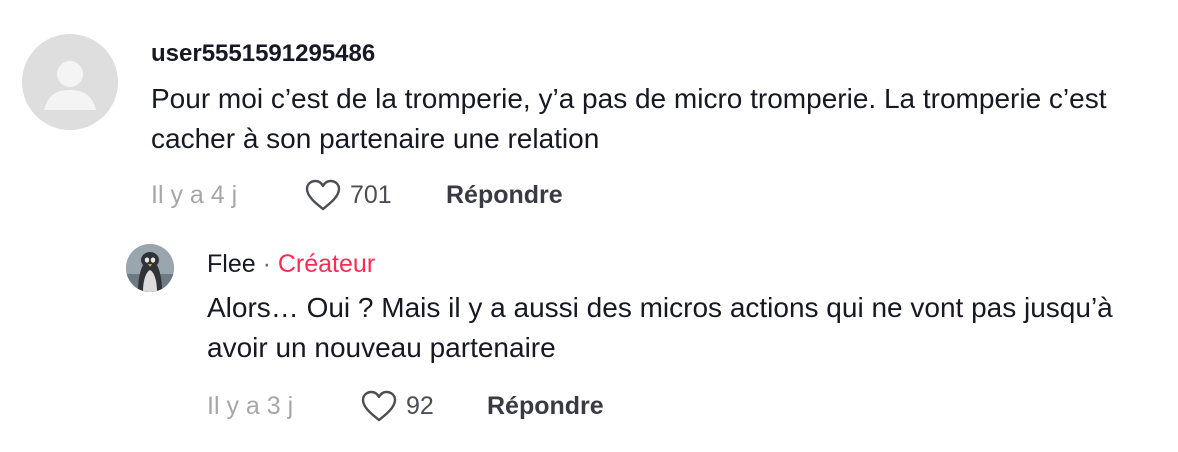  I want to click on penguin-avatar-icon, so click(150, 268).